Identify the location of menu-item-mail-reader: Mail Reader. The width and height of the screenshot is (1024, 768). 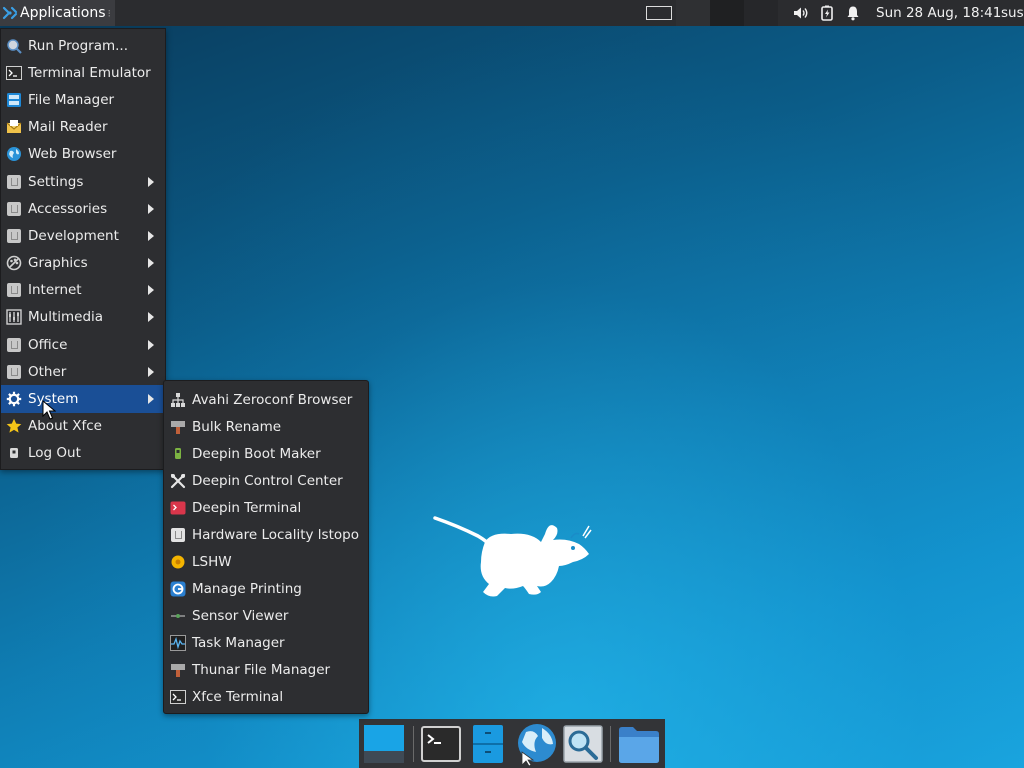
(83, 127).